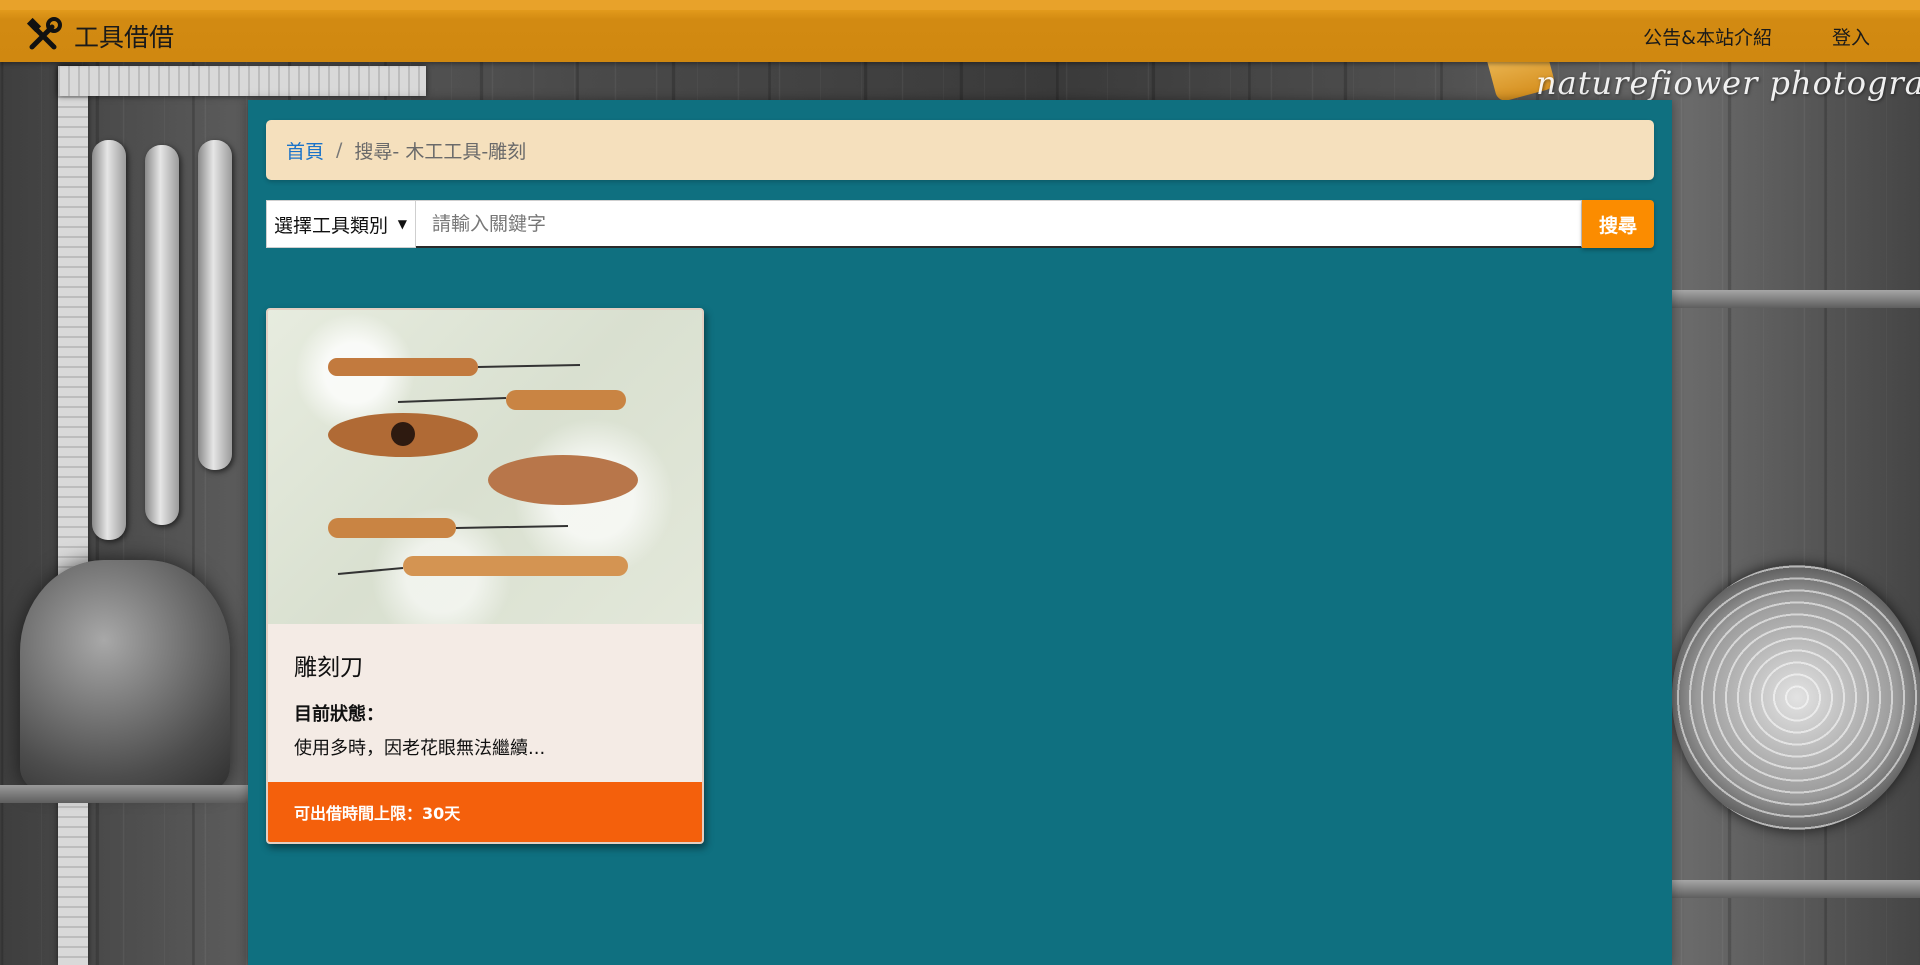  I want to click on search-bar: 選擇工具類別 ▼ 搜尋, so click(960, 224).